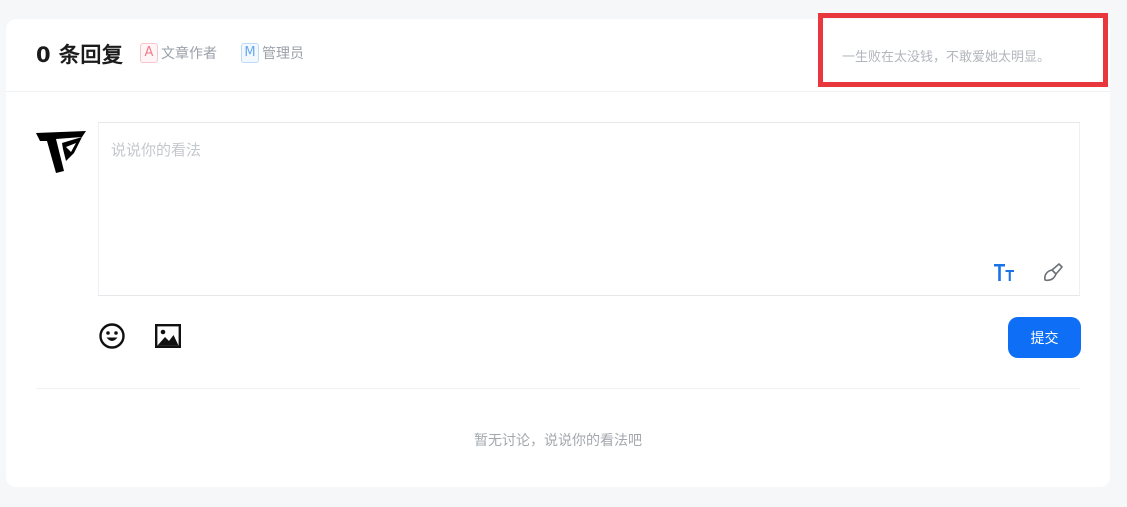  I want to click on image-icon, so click(168, 336).